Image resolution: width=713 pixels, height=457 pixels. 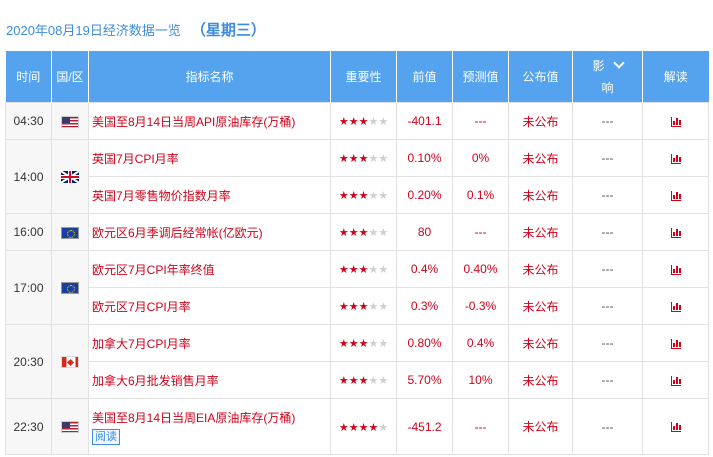 I want to click on indicator-name: 美国至8月14日当周EIA原油库存(万桶), so click(x=211, y=417).